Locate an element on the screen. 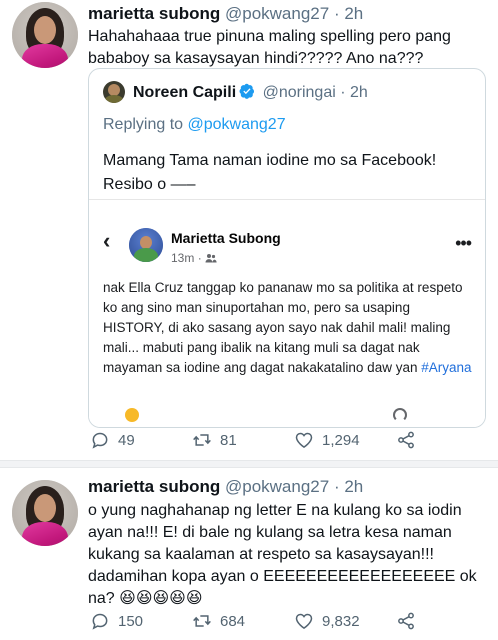  retweet-count: 684 is located at coordinates (233, 621).